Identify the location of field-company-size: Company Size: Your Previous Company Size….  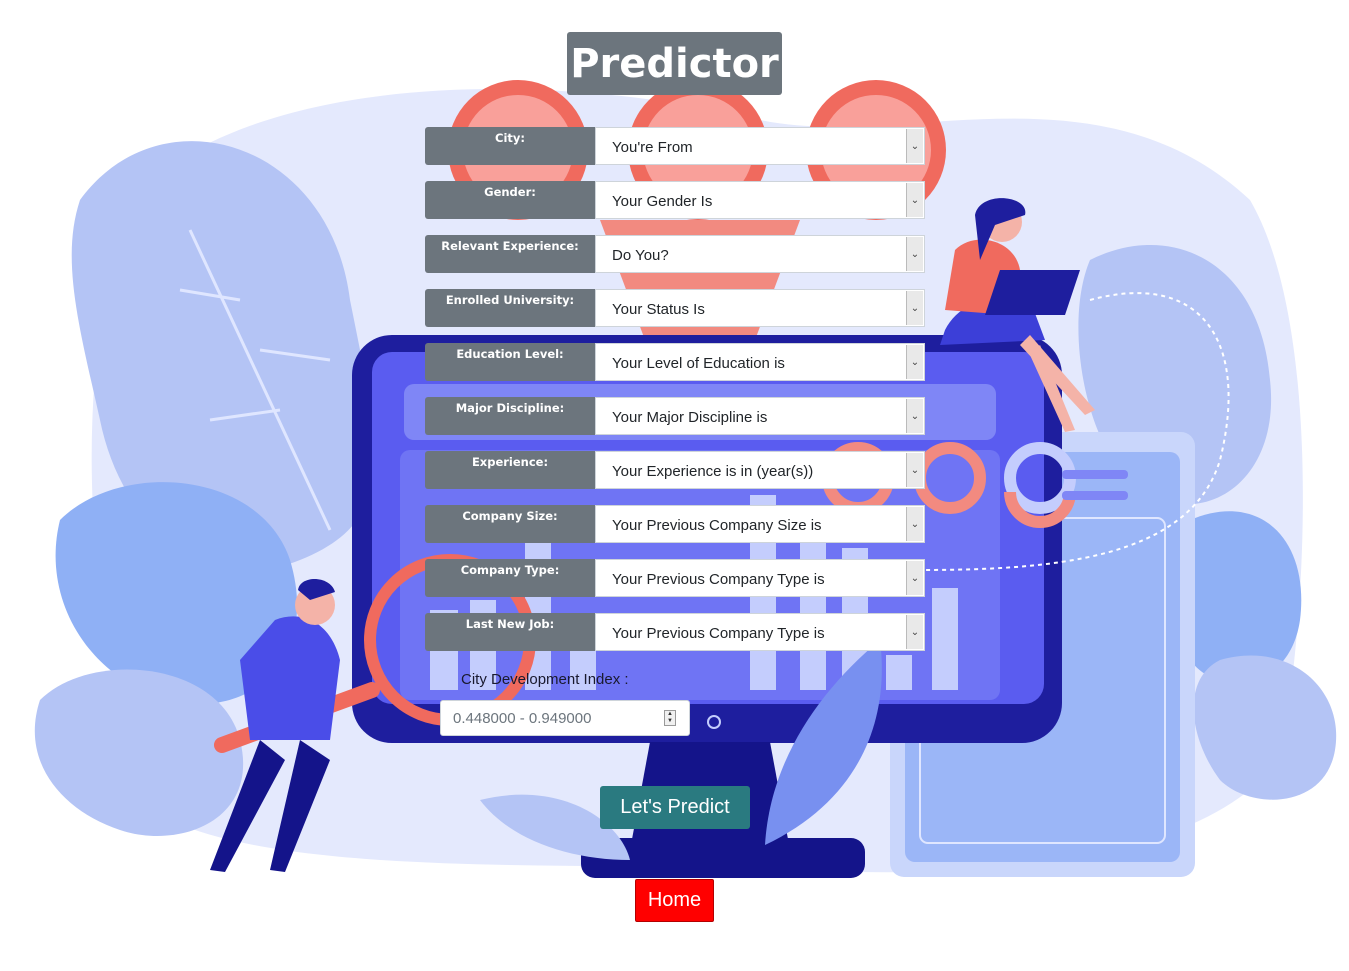
(675, 524).